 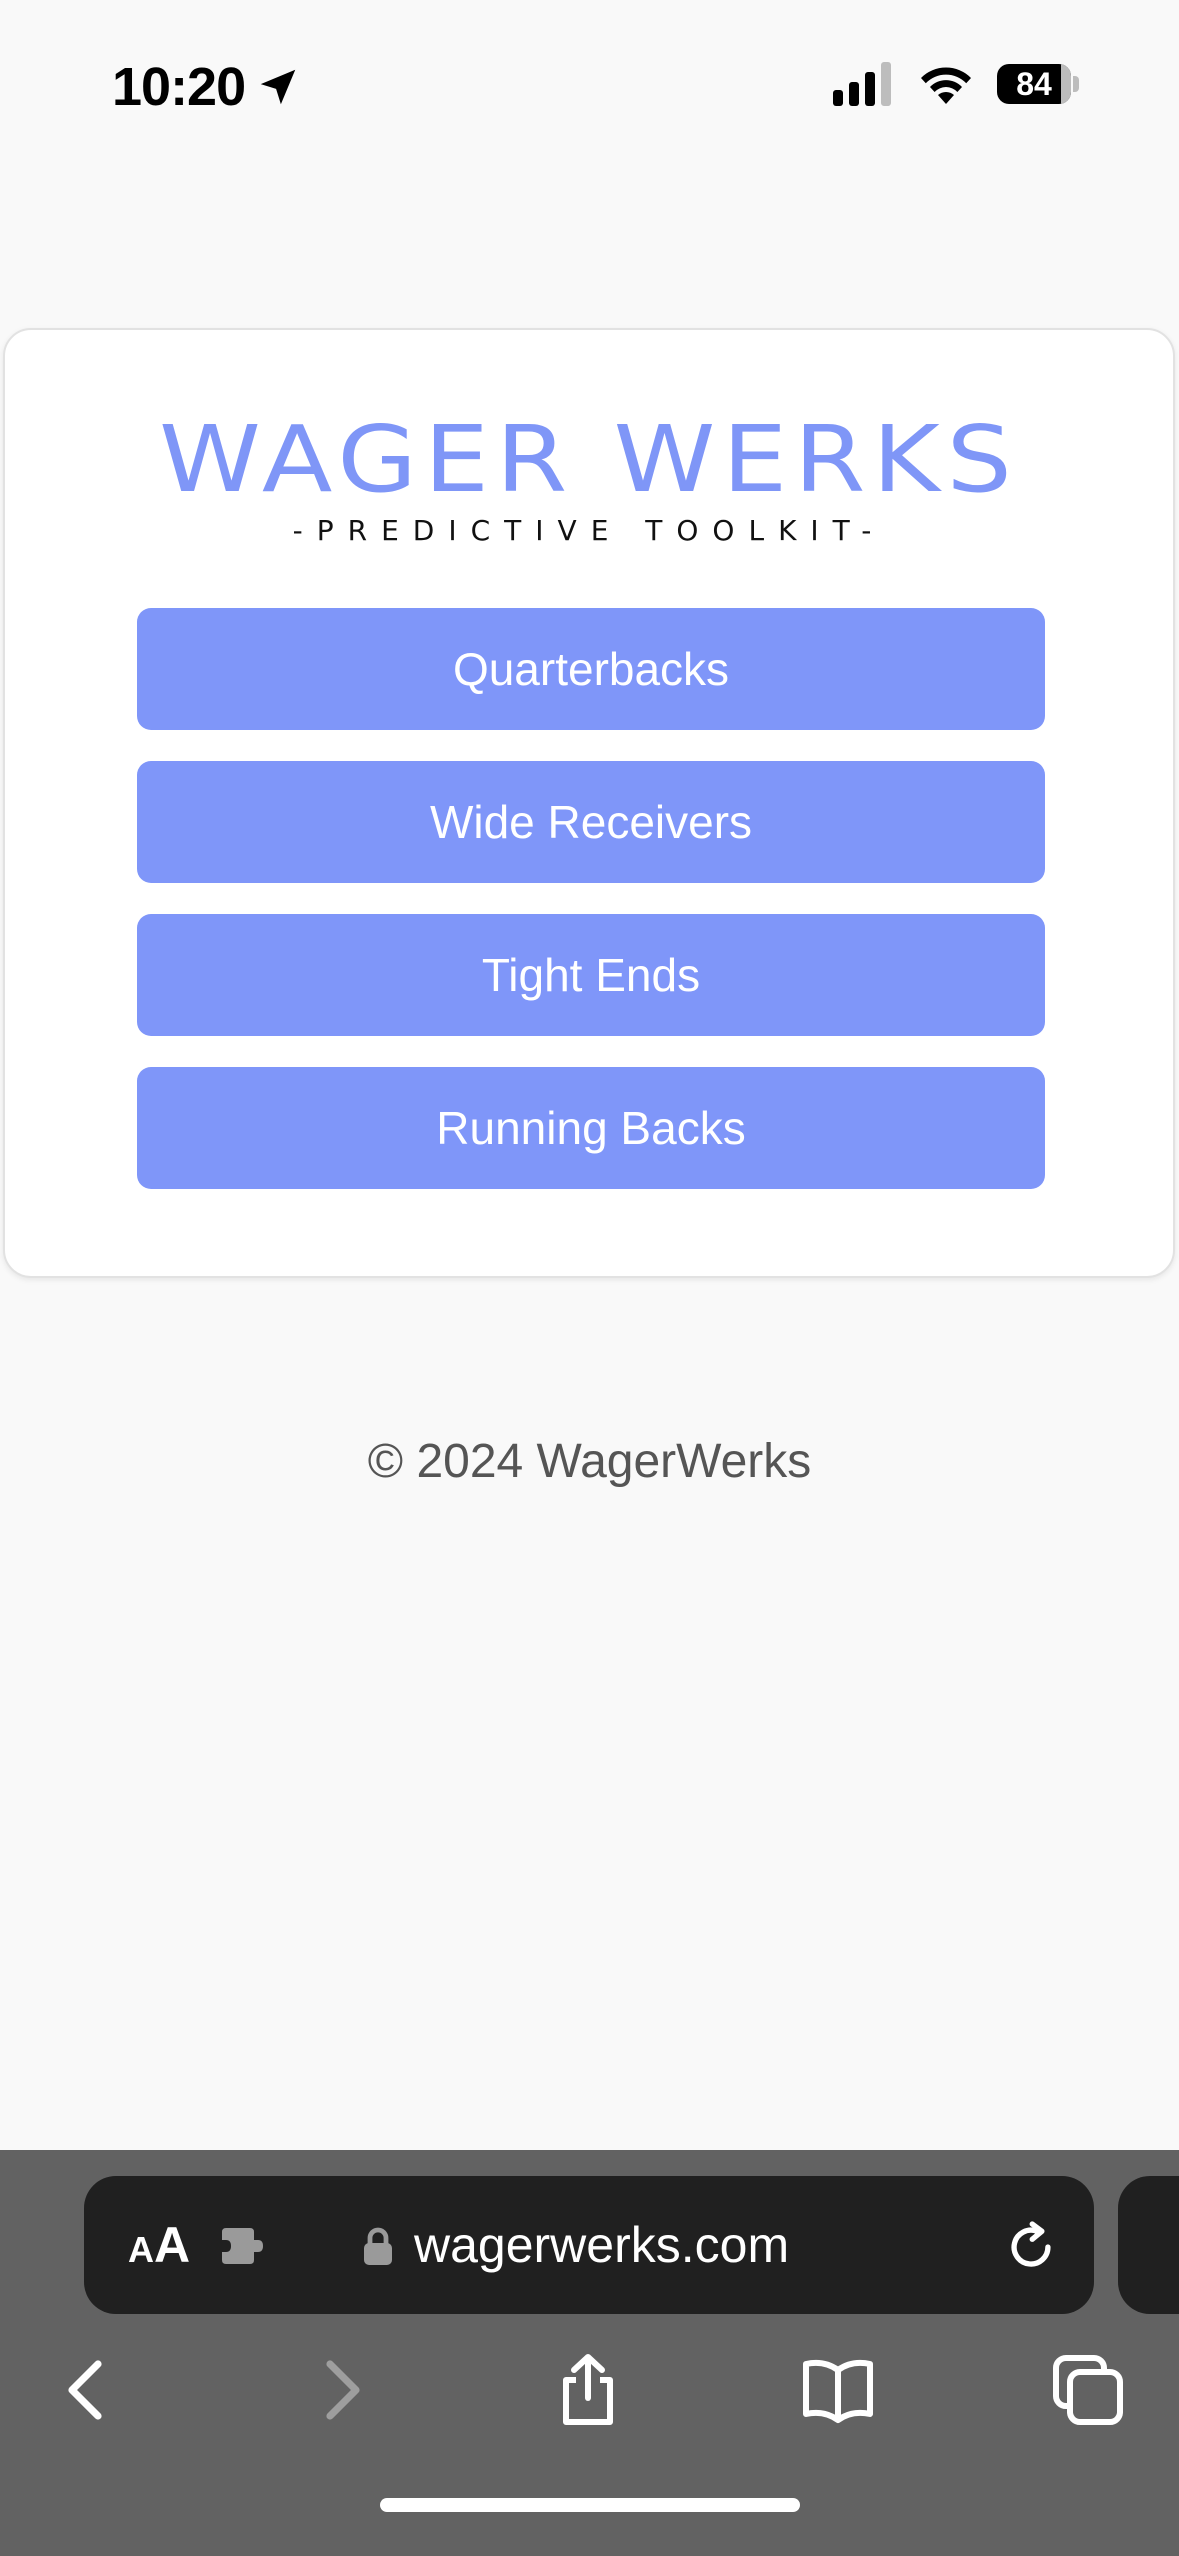 I want to click on reader-settings-button: AA, so click(x=159, y=2245).